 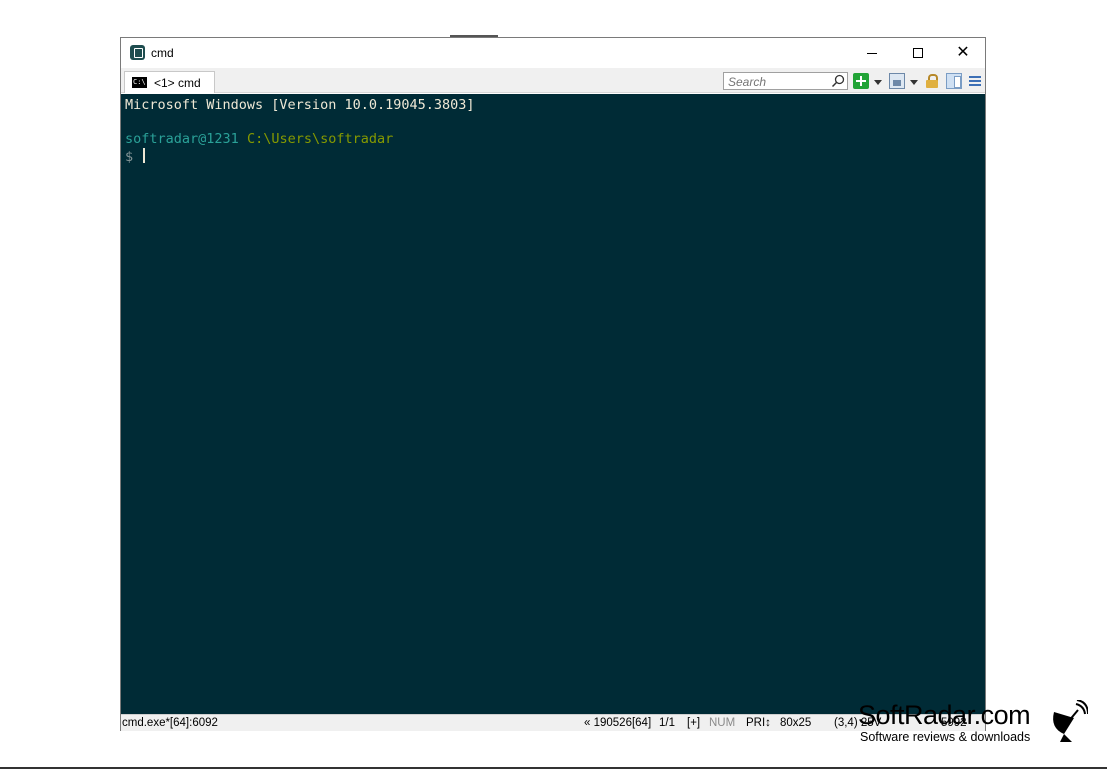 What do you see at coordinates (944, 715) in the screenshot?
I see `watermark-title: SoftRadar.com` at bounding box center [944, 715].